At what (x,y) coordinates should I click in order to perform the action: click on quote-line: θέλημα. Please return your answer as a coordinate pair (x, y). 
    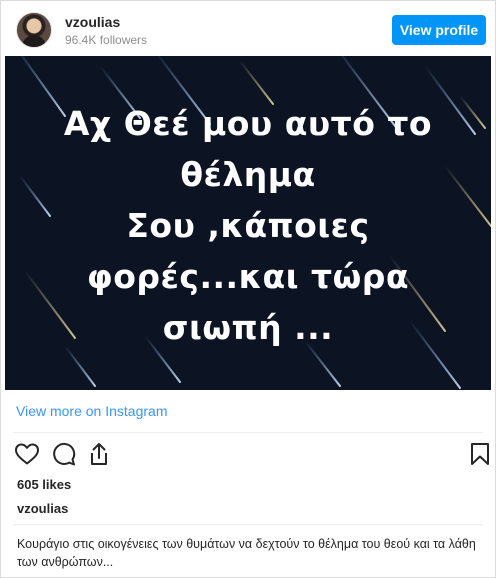
    Looking at the image, I should click on (248, 174).